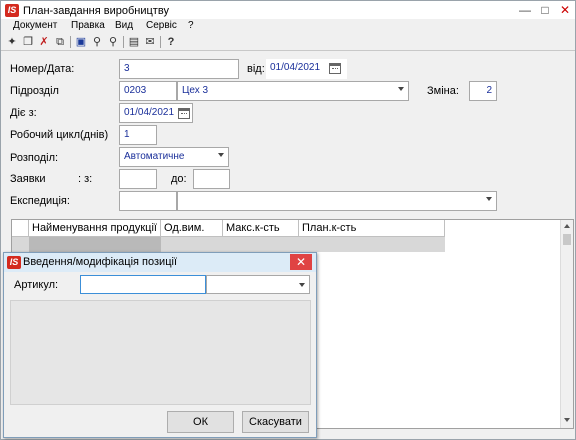 The height and width of the screenshot is (440, 576). What do you see at coordinates (567, 420) in the screenshot?
I see `scroll-down-icon` at bounding box center [567, 420].